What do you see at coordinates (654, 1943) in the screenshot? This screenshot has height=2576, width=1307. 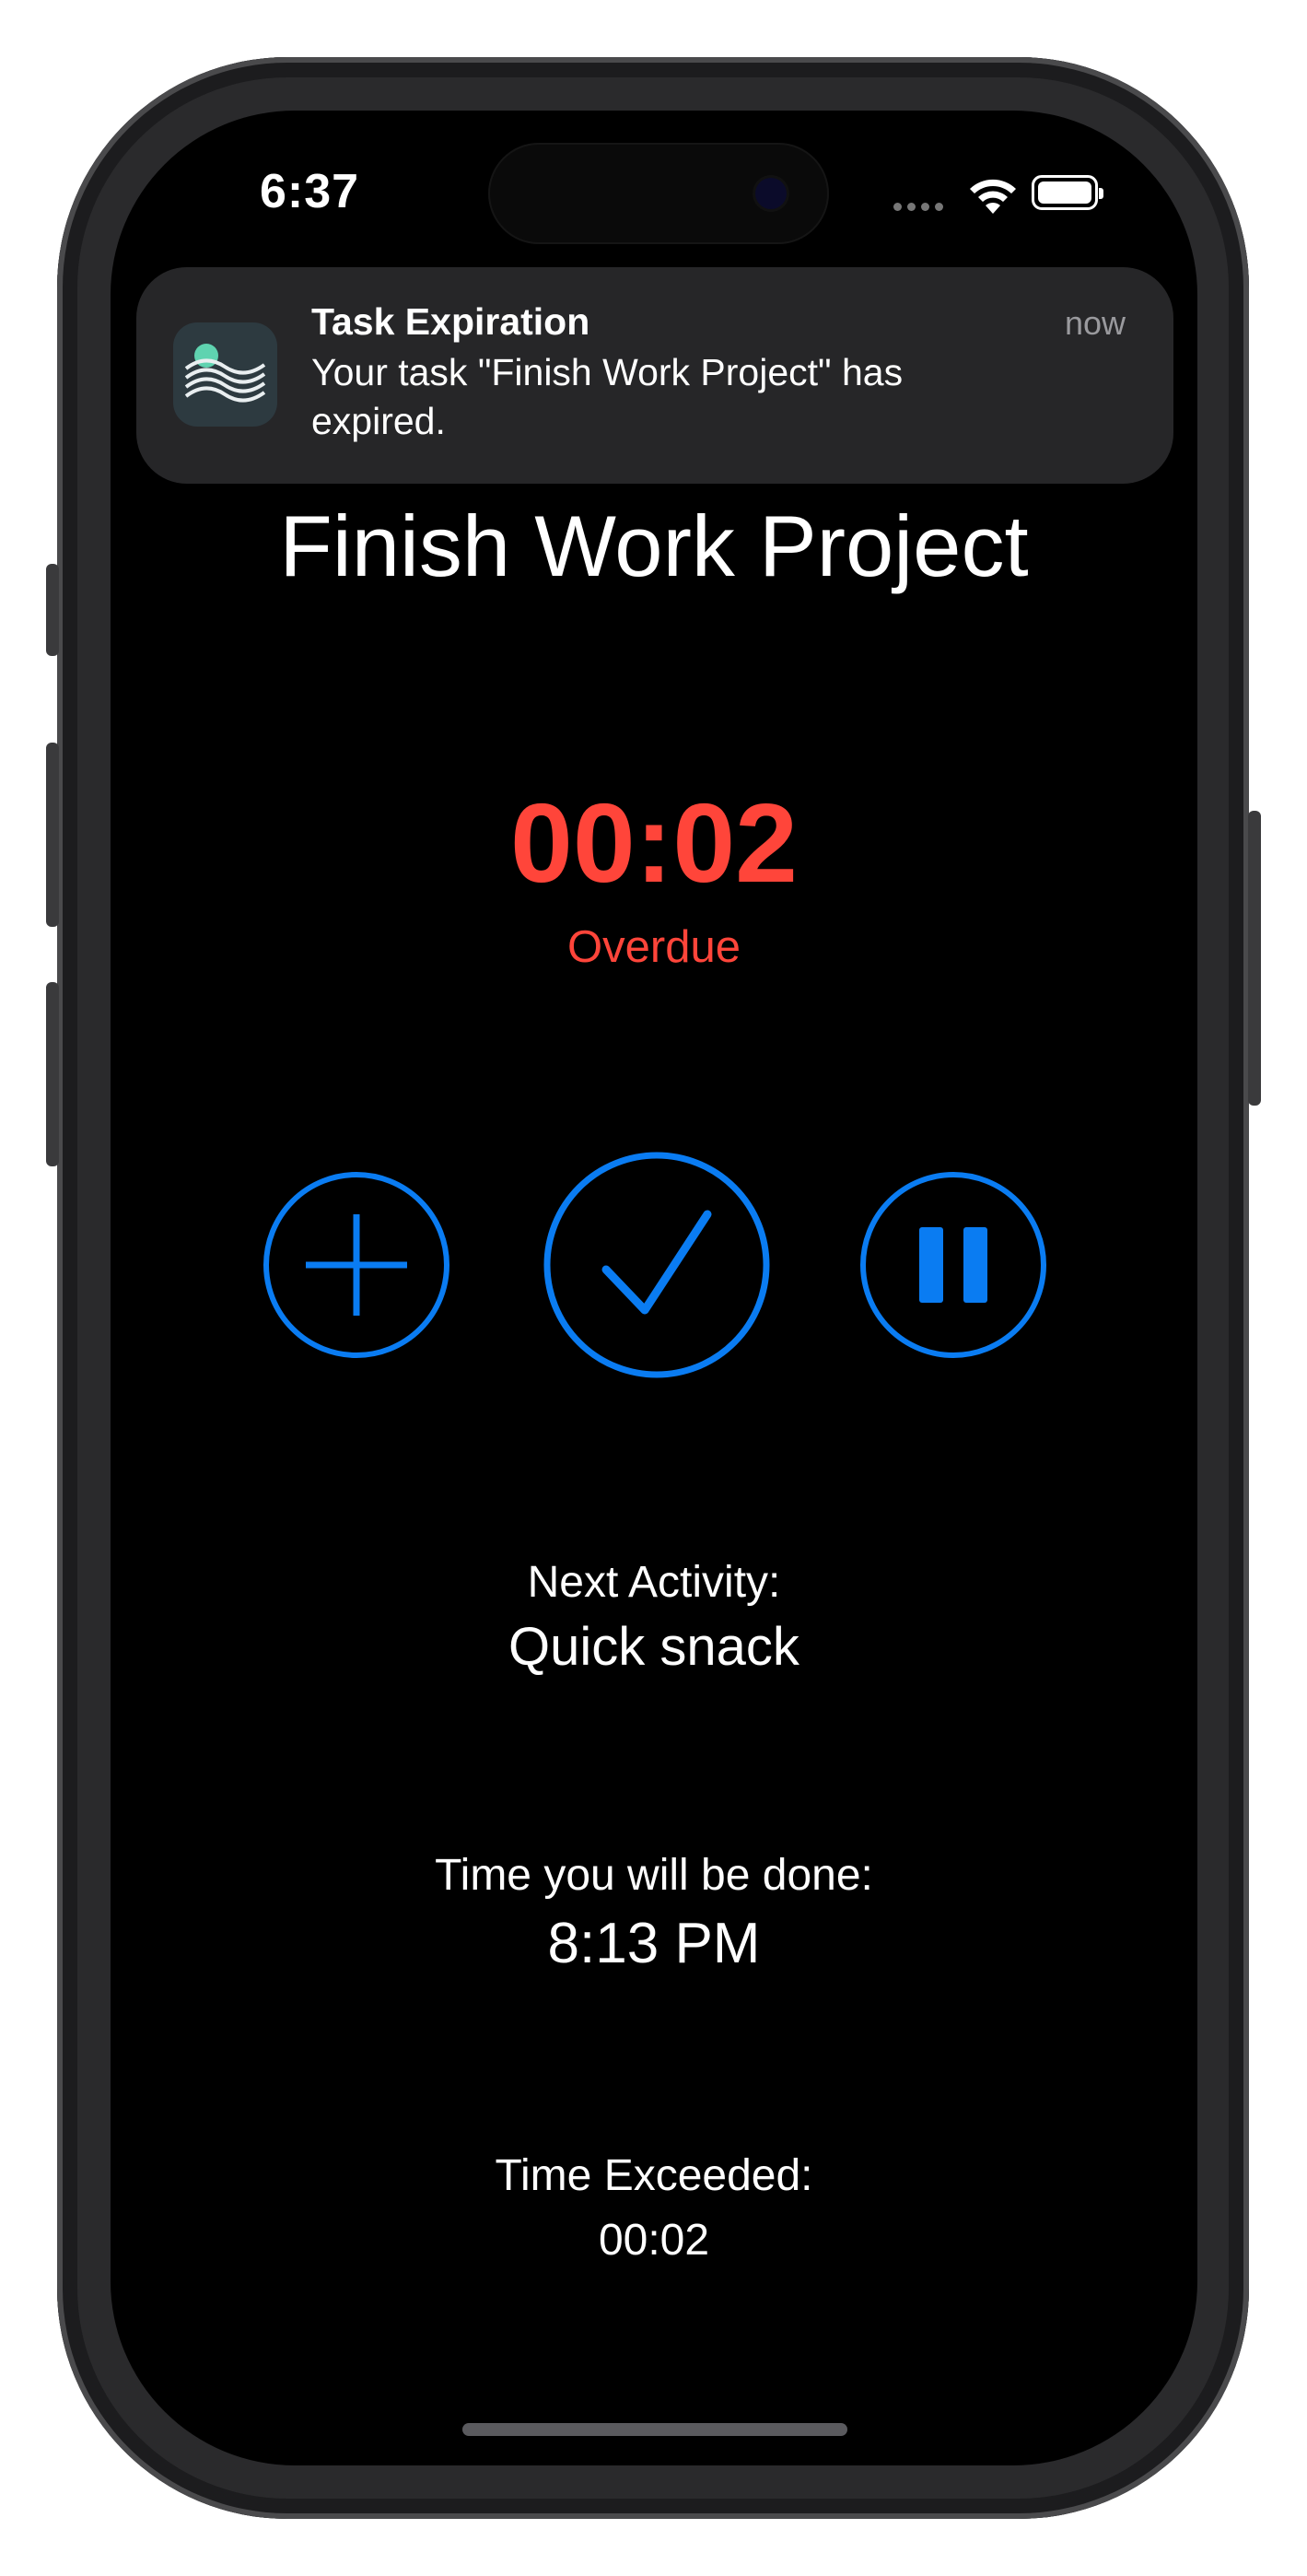 I see `done-time-value: 8:13 PM` at bounding box center [654, 1943].